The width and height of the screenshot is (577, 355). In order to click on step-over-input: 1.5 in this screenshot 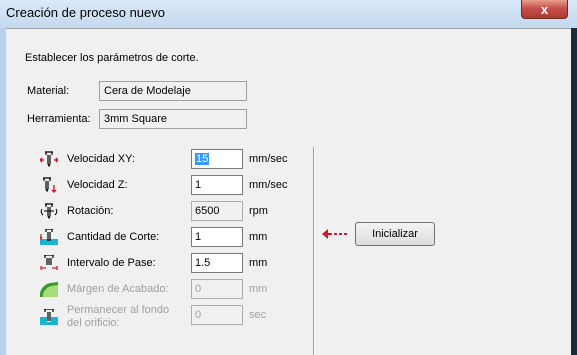, I will do `click(217, 263)`.